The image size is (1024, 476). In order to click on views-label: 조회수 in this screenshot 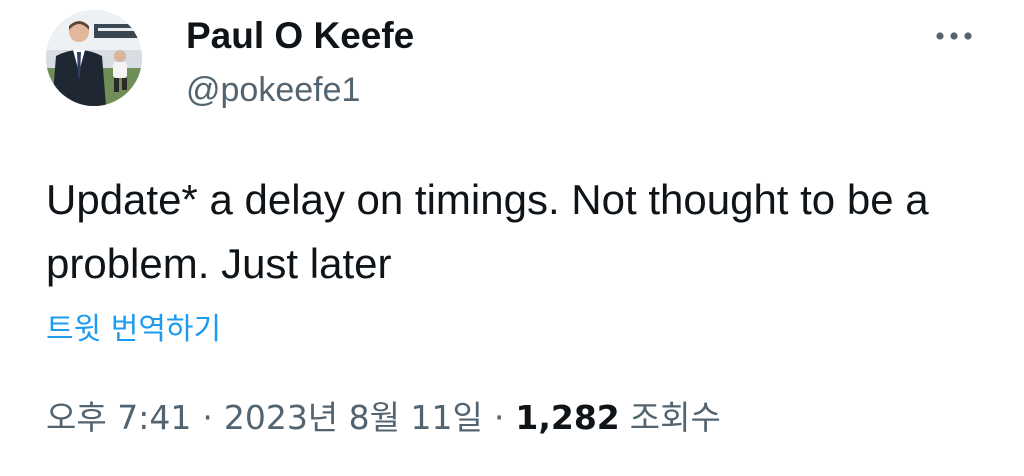, I will do `click(675, 417)`.